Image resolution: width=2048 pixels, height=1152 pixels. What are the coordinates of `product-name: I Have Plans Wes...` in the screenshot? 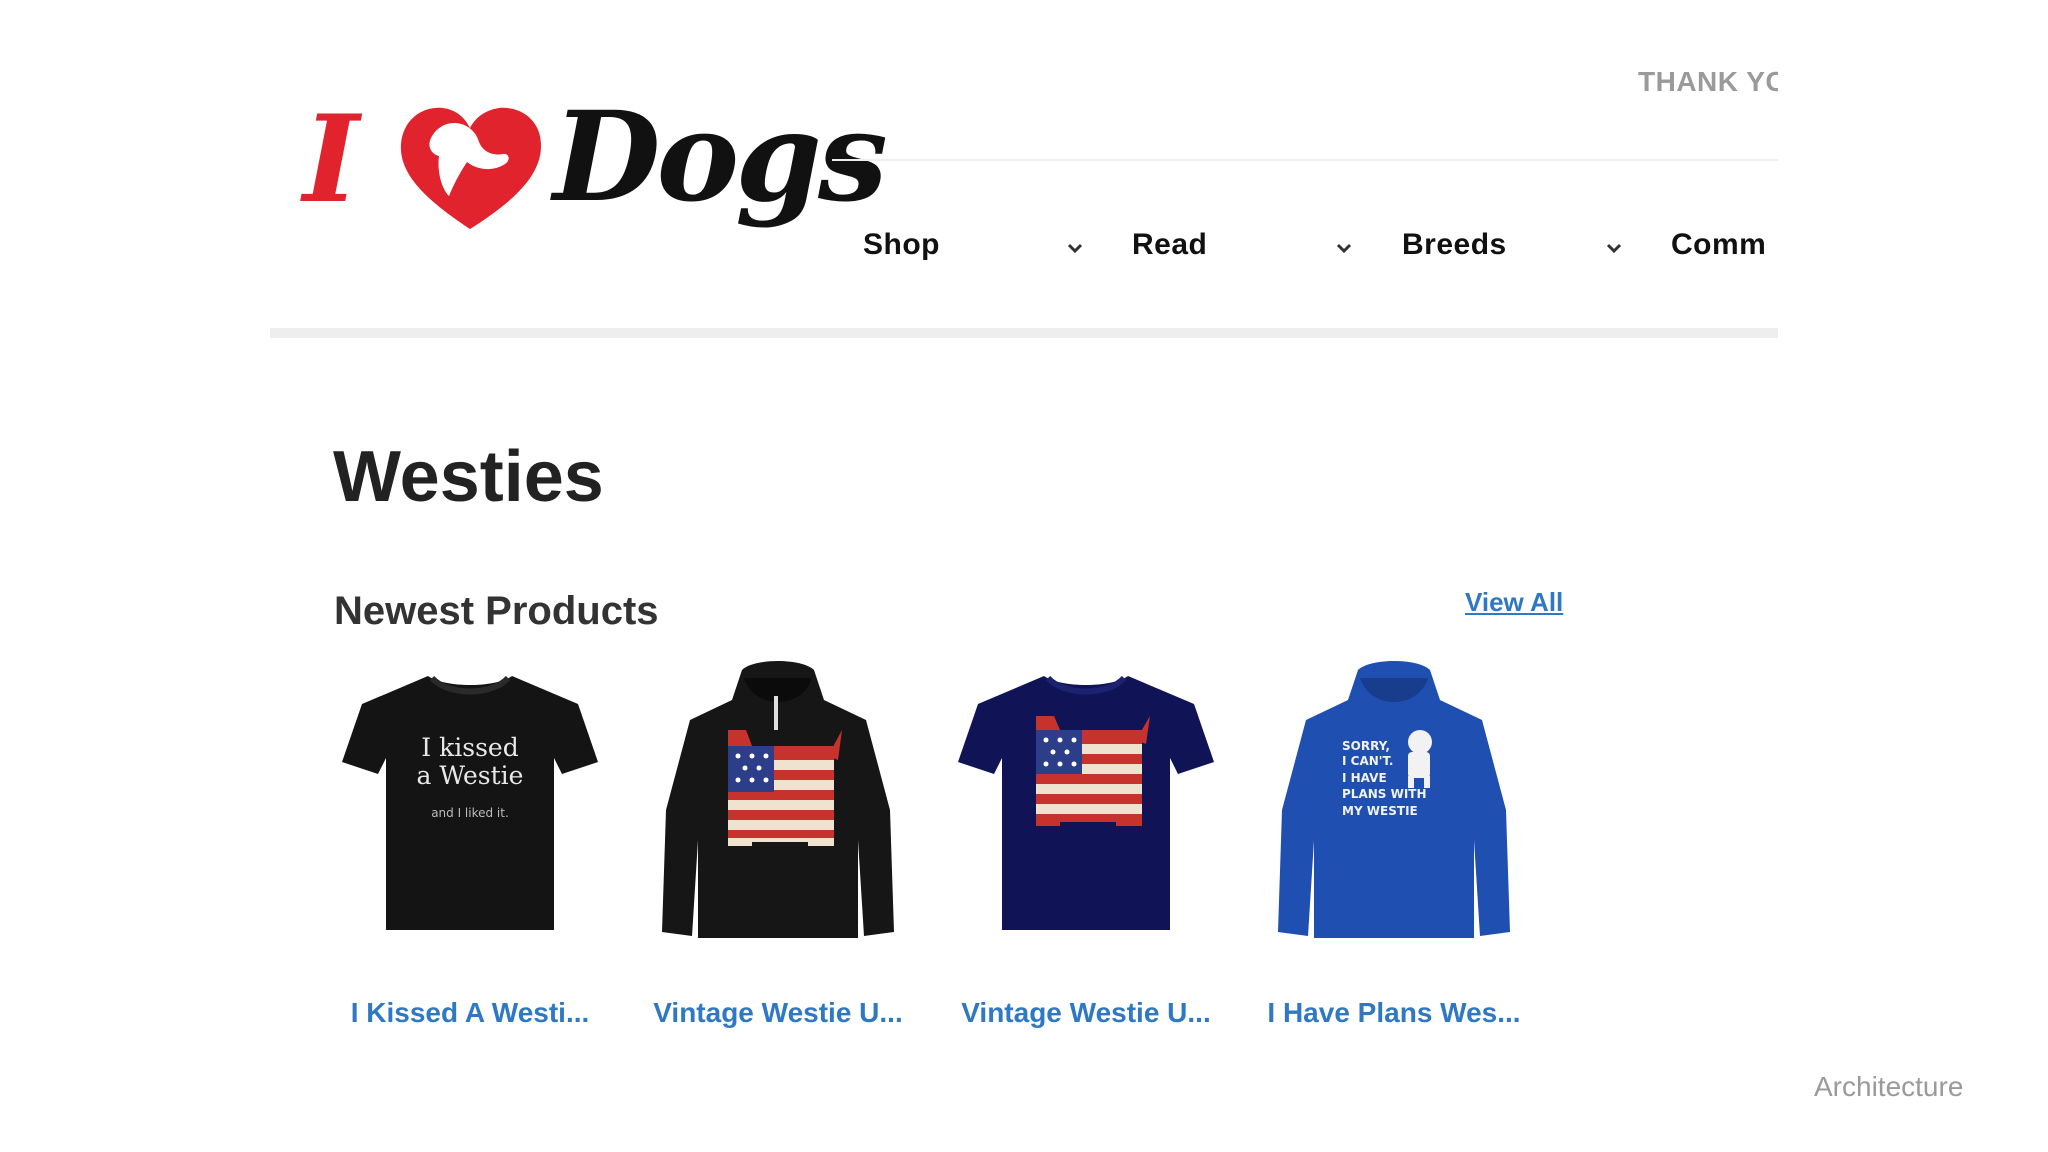 It's located at (1394, 1012).